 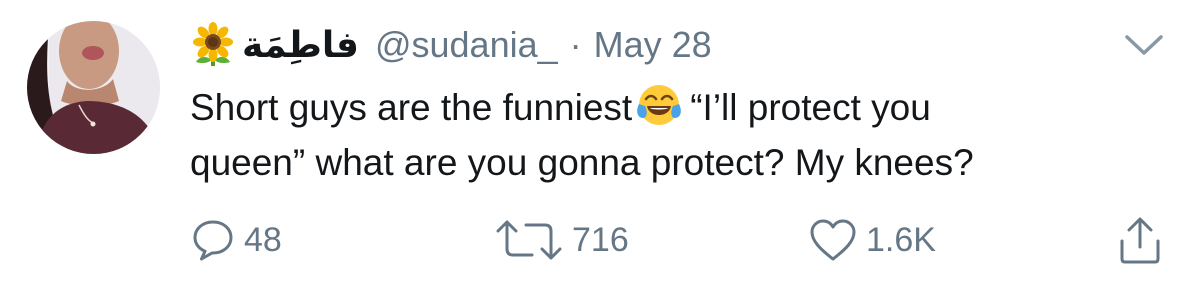 I want to click on reply-icon, so click(x=213, y=240).